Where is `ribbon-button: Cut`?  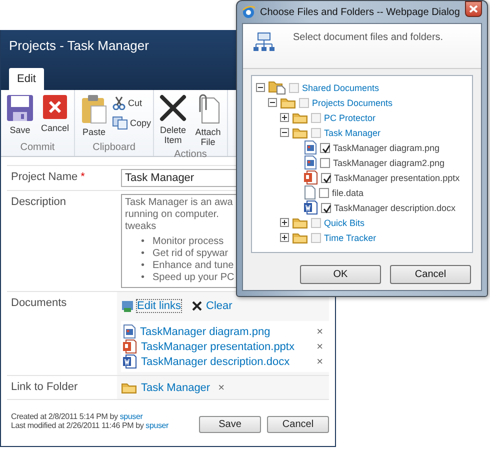
ribbon-button: Cut is located at coordinates (132, 103).